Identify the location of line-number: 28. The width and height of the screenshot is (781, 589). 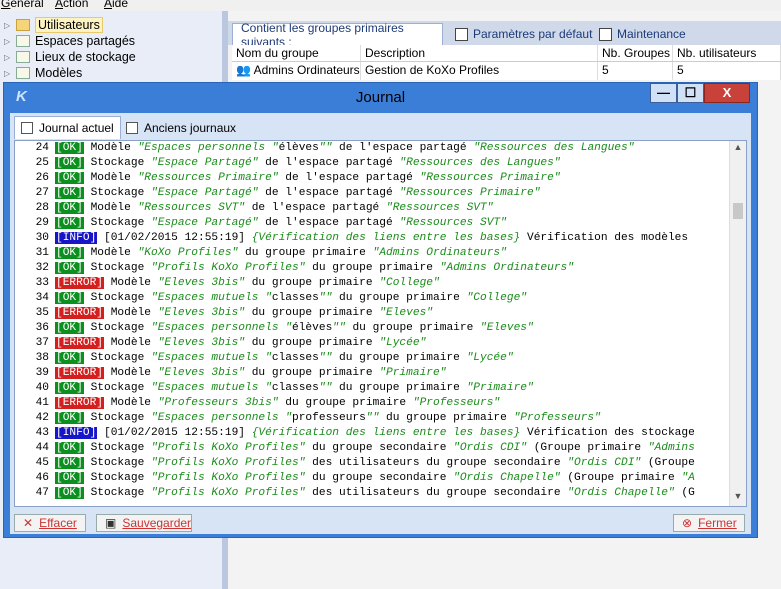
(42, 208).